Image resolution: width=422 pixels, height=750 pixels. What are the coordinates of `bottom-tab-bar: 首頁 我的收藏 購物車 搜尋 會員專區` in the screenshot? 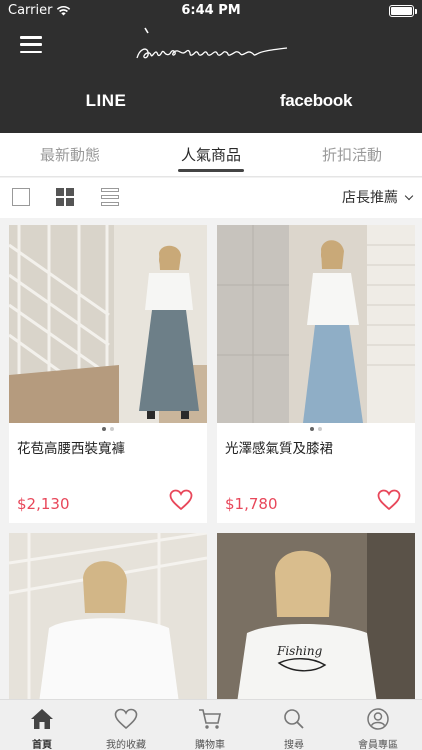 It's located at (211, 724).